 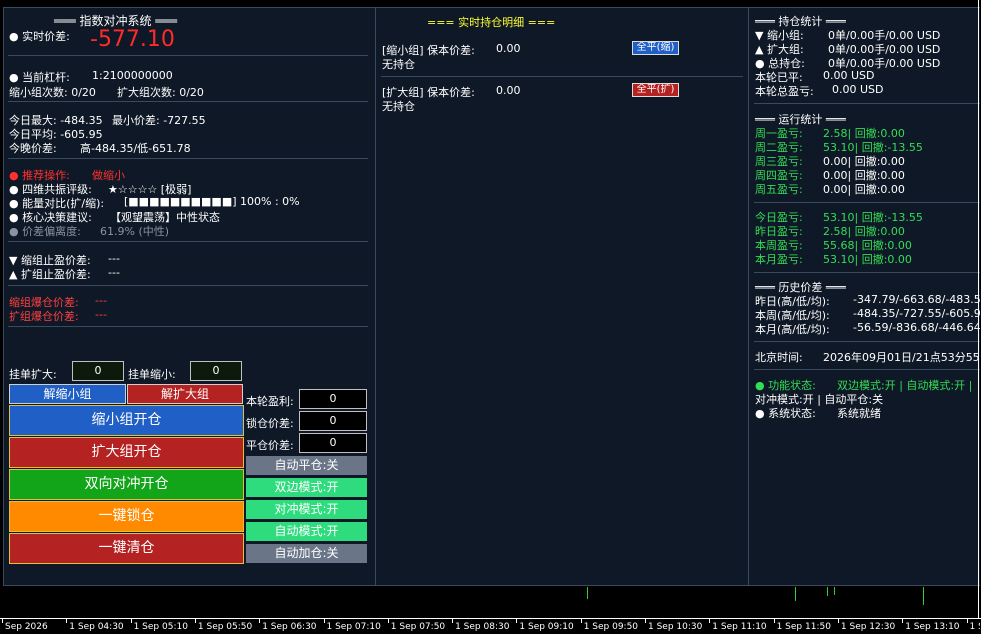 What do you see at coordinates (849, 75) in the screenshot?
I see `round-closed-value: 0.00 USD` at bounding box center [849, 75].